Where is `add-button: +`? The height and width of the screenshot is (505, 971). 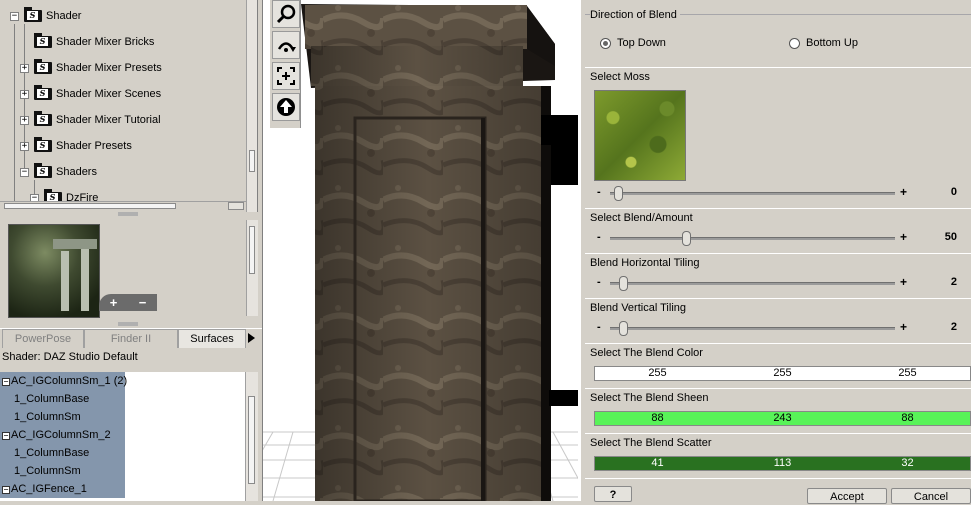 add-button: + is located at coordinates (114, 302).